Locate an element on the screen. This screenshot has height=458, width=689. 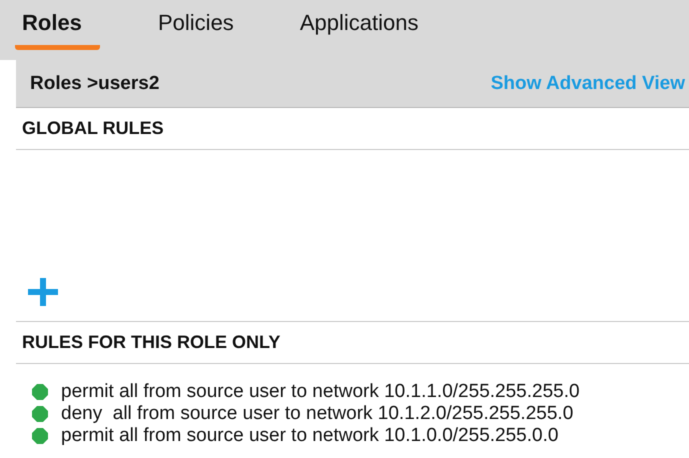
rule-text: deny all from source user to network 10.1.2.0/255.255.255.0 is located at coordinates (317, 414).